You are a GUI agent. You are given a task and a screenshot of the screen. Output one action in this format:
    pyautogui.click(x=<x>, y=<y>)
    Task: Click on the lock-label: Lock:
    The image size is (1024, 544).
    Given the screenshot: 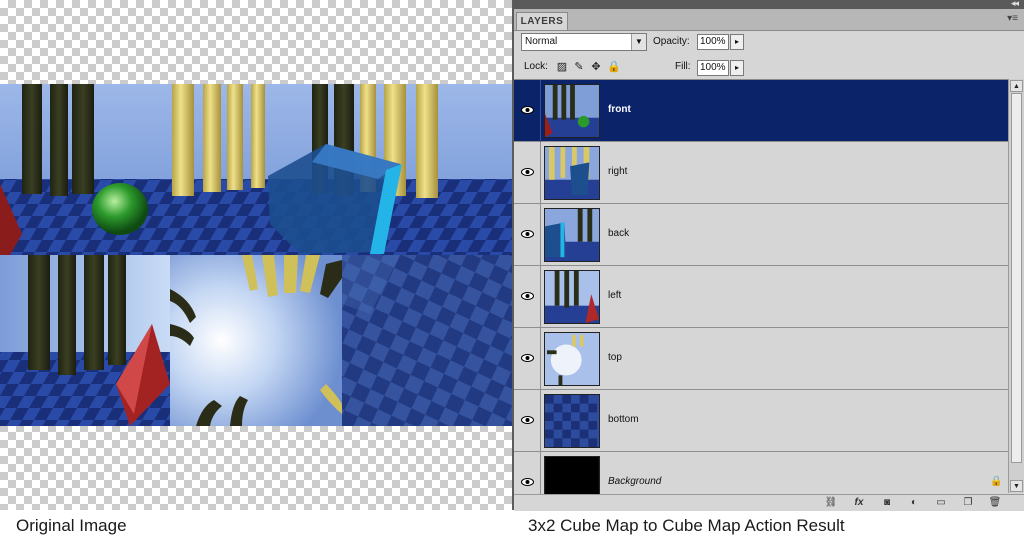 What is the action you would take?
    pyautogui.click(x=536, y=66)
    